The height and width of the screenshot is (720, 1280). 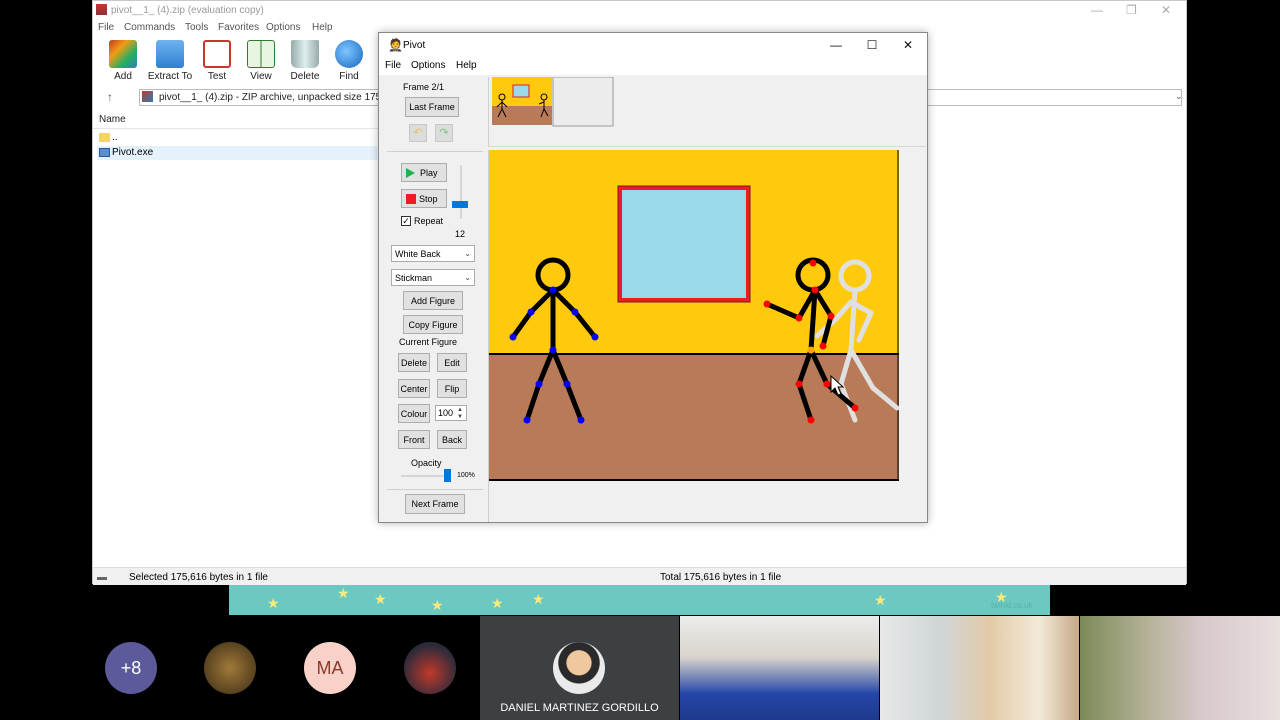 I want to click on extract-to-button: Extract To, so click(x=170, y=59).